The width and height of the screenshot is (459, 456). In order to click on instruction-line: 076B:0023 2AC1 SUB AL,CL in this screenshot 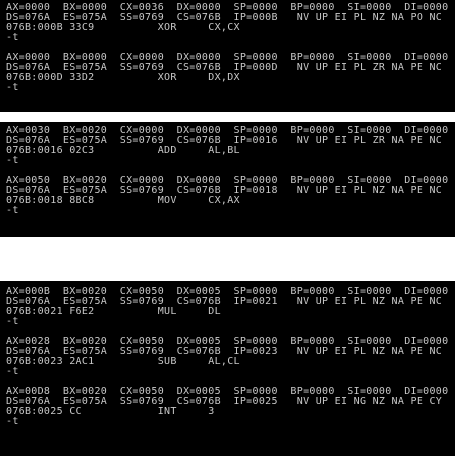, I will do `click(123, 361)`.